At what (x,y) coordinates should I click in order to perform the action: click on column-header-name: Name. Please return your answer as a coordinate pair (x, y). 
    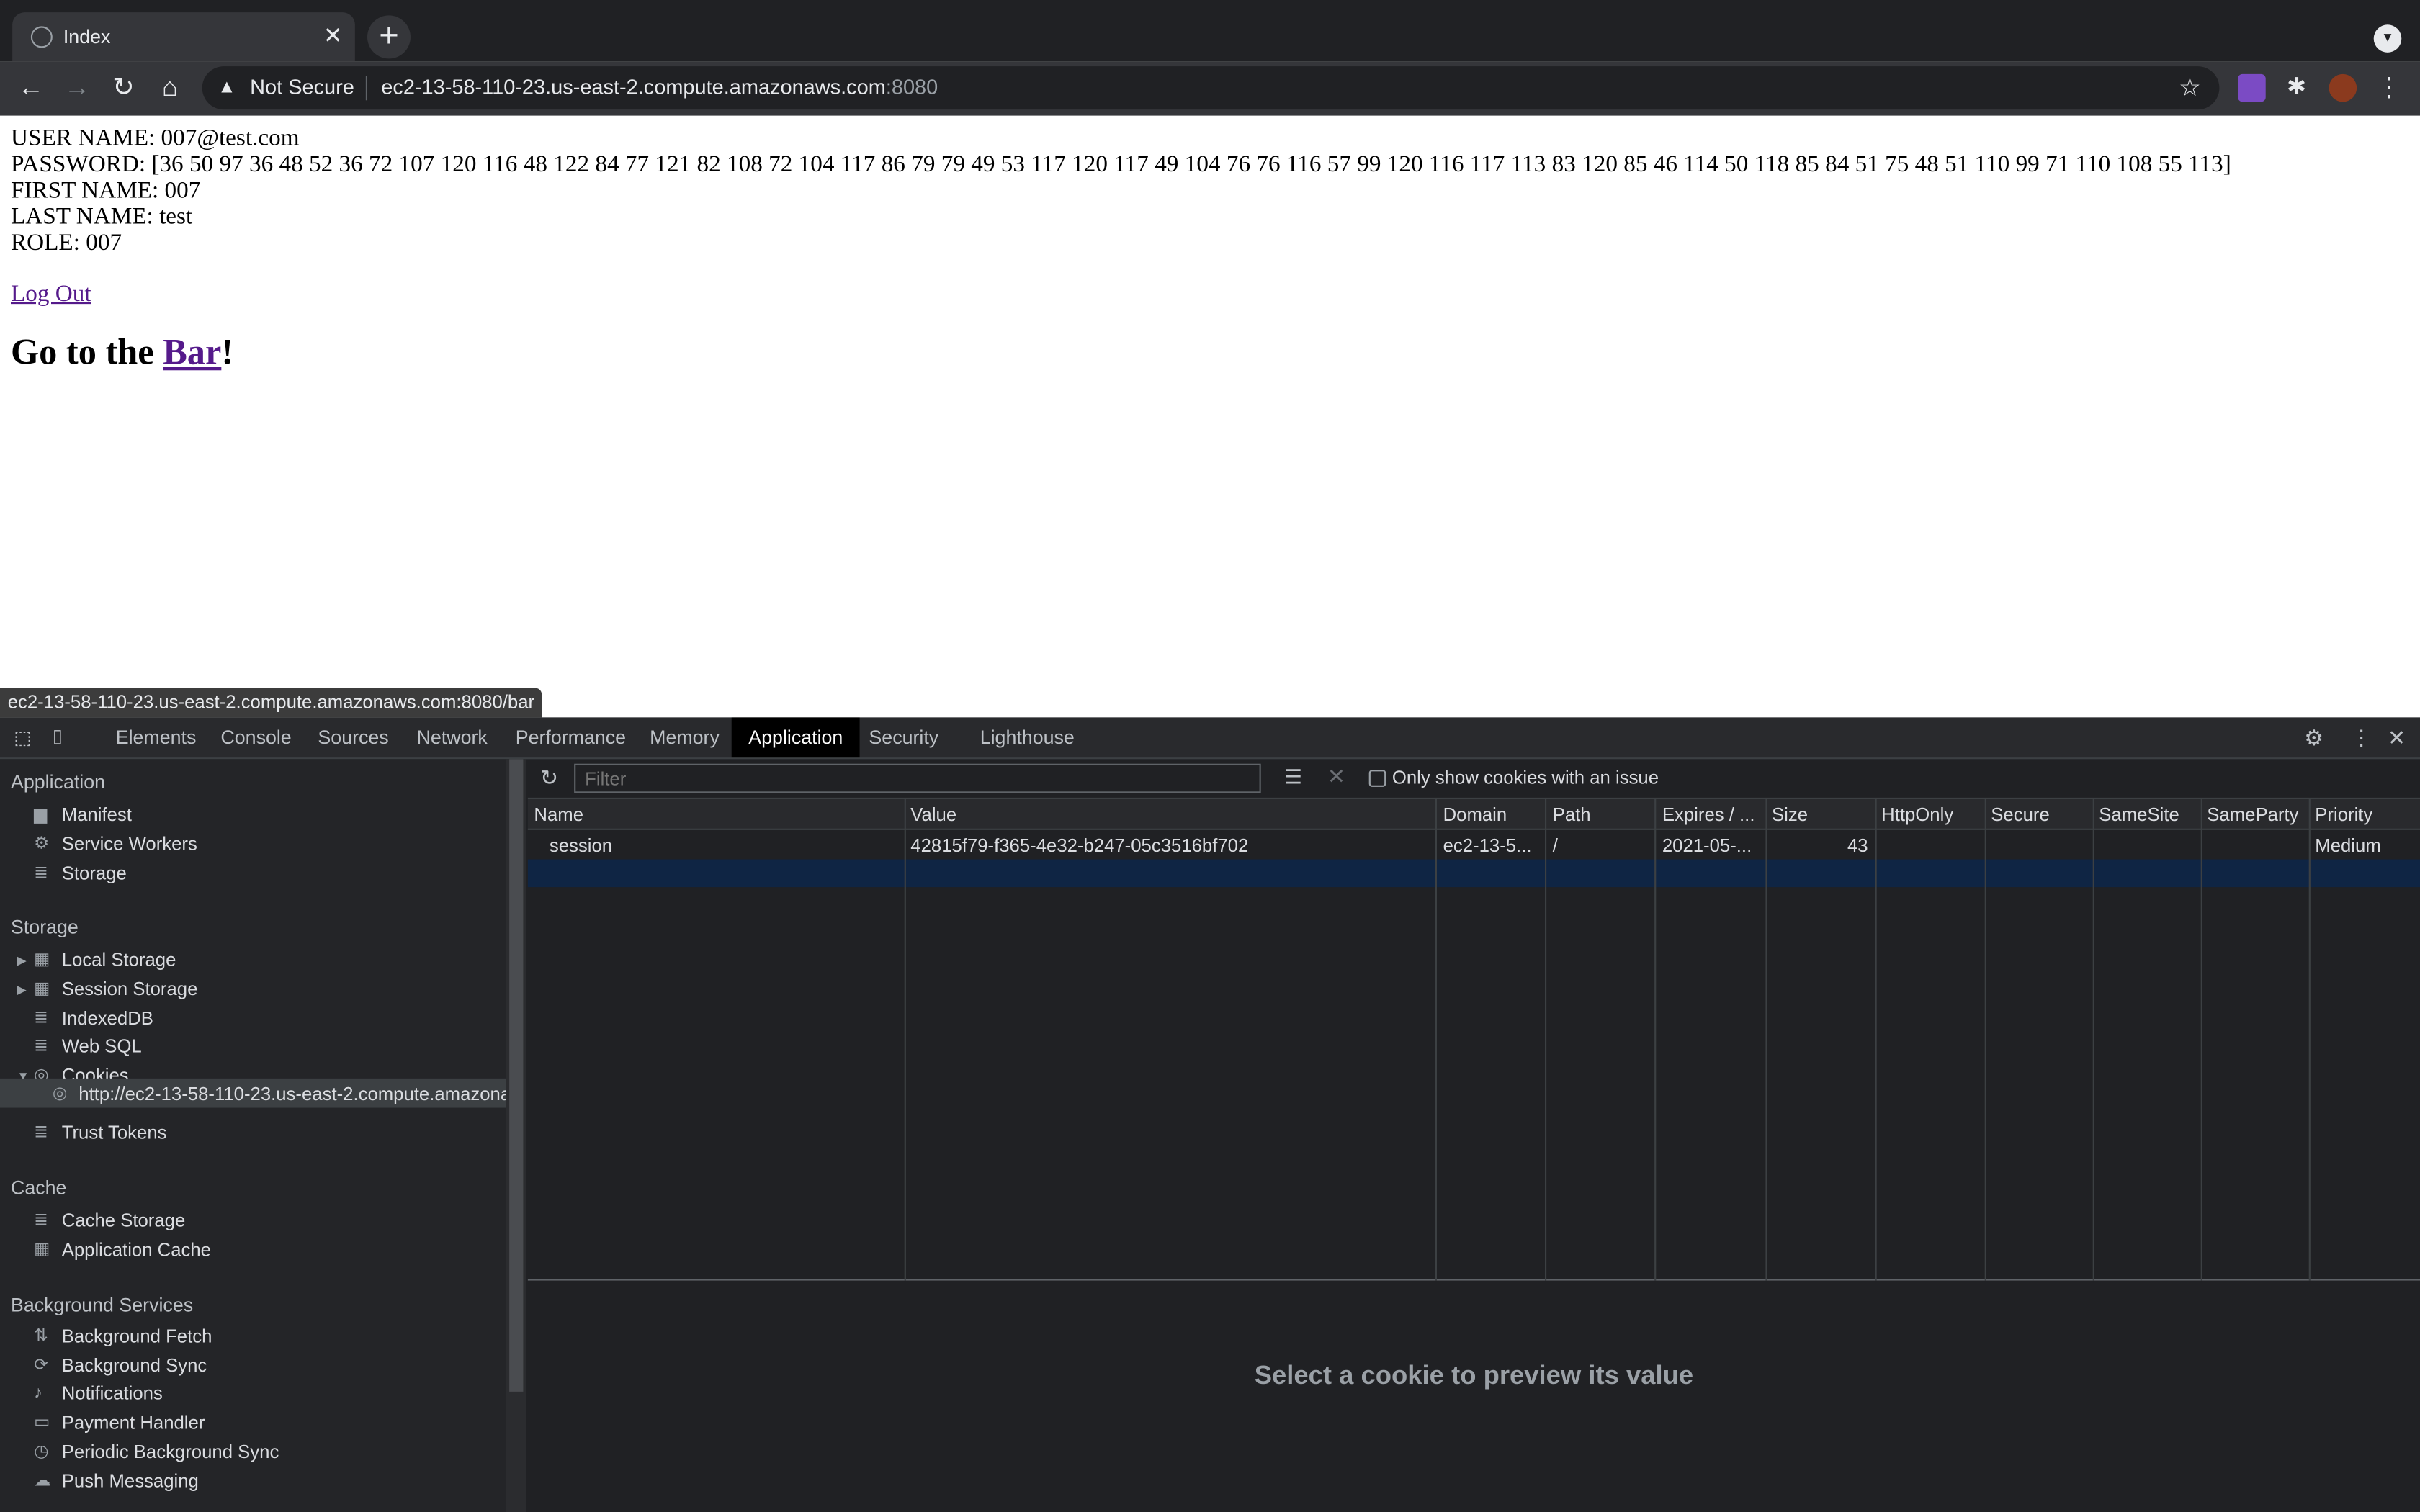
    Looking at the image, I should click on (558, 814).